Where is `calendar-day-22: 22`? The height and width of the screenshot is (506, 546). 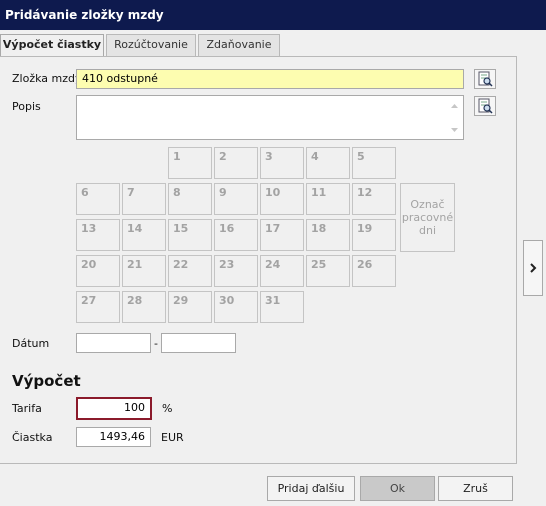
calendar-day-22: 22 is located at coordinates (190, 271).